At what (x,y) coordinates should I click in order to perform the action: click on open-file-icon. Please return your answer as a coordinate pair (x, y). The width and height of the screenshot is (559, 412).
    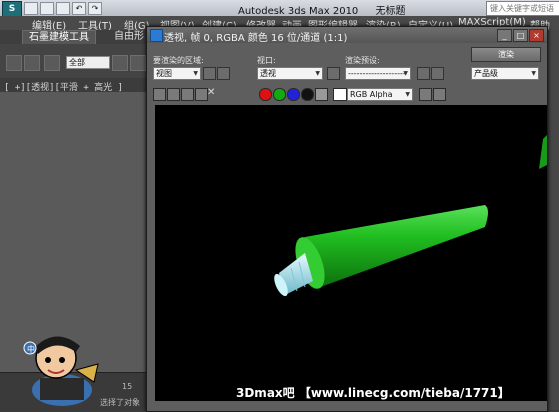
    Looking at the image, I should click on (47, 8).